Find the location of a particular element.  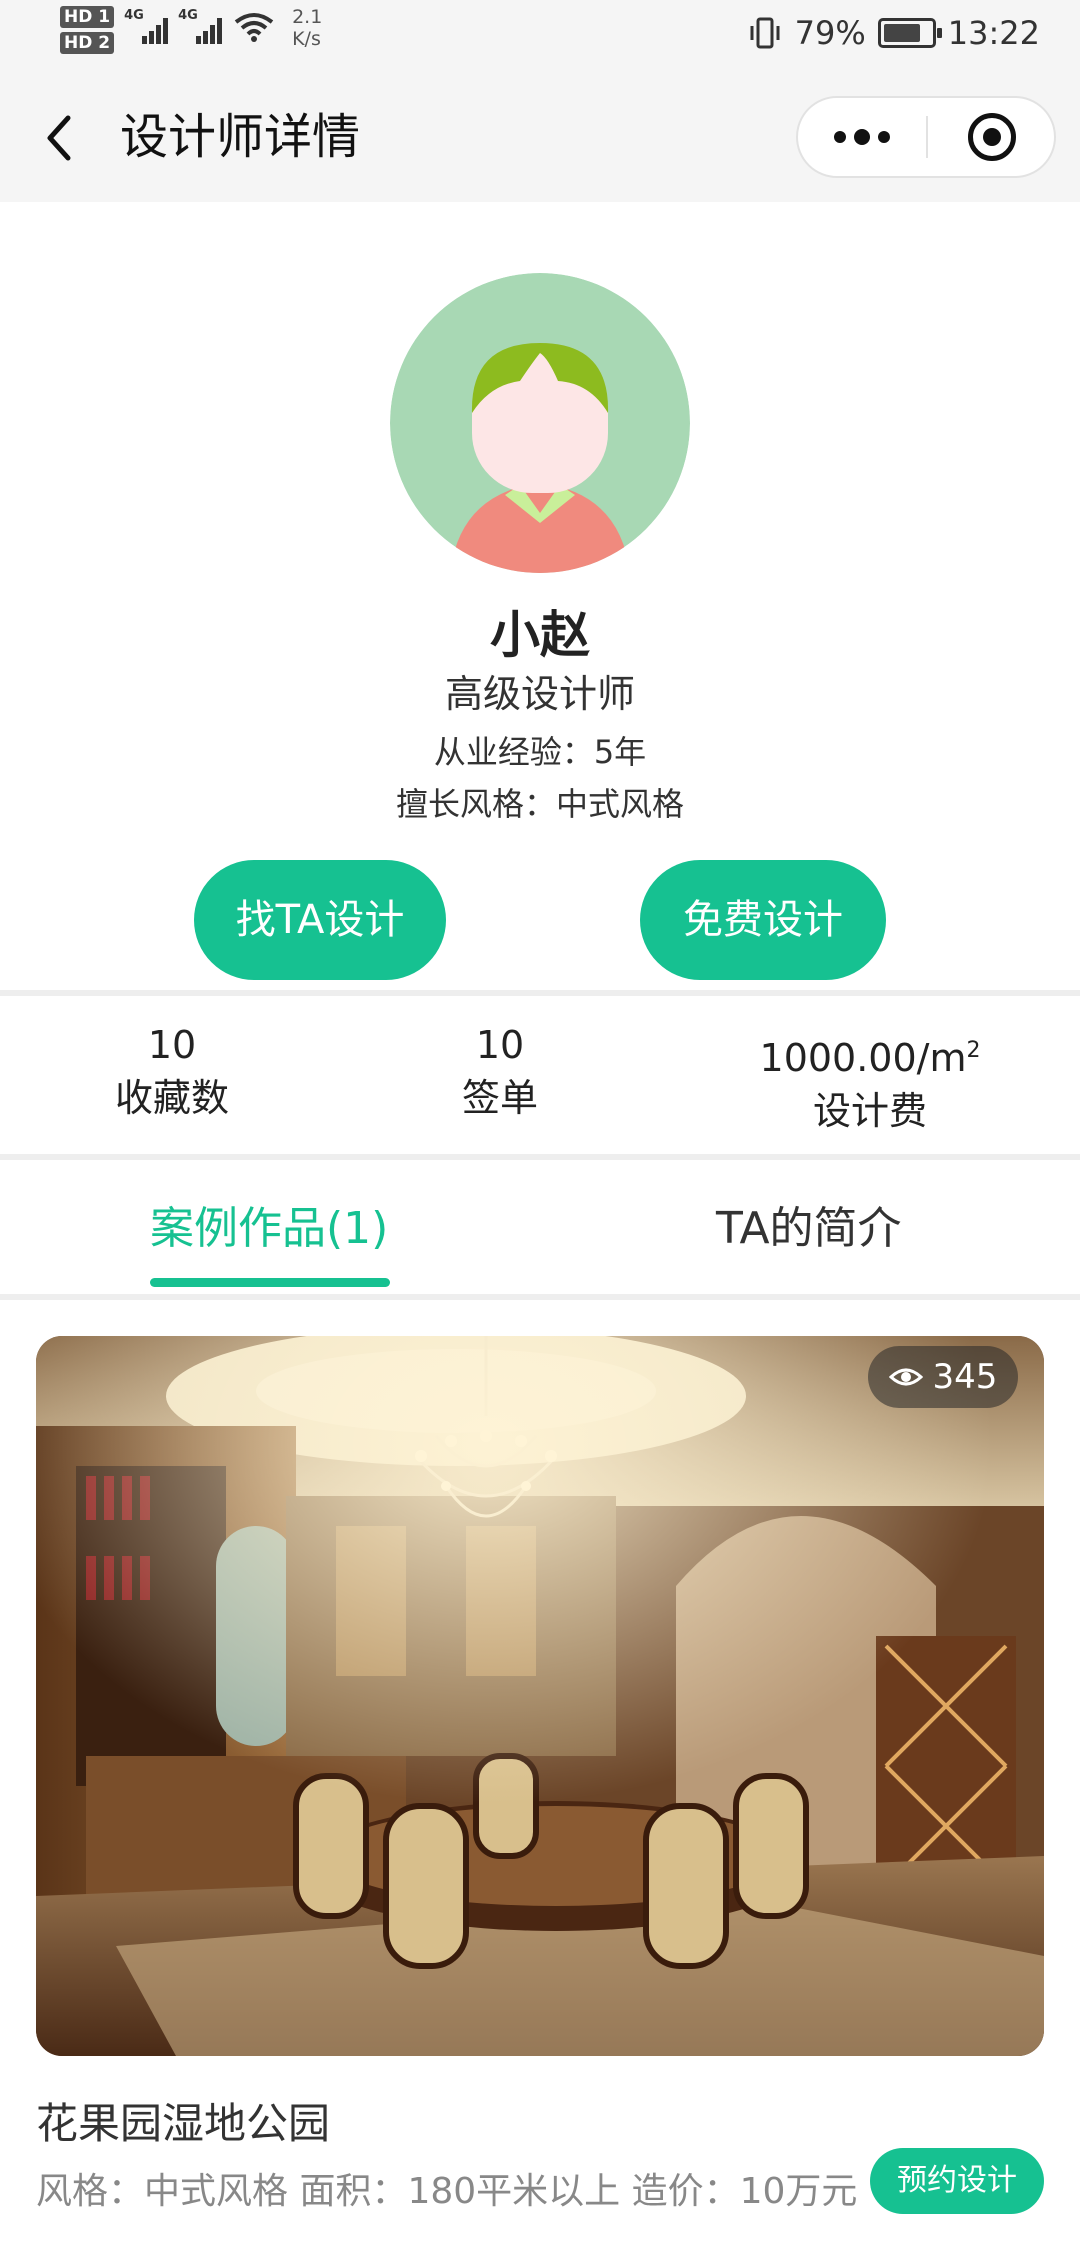

views-badge: 345 is located at coordinates (943, 1377).